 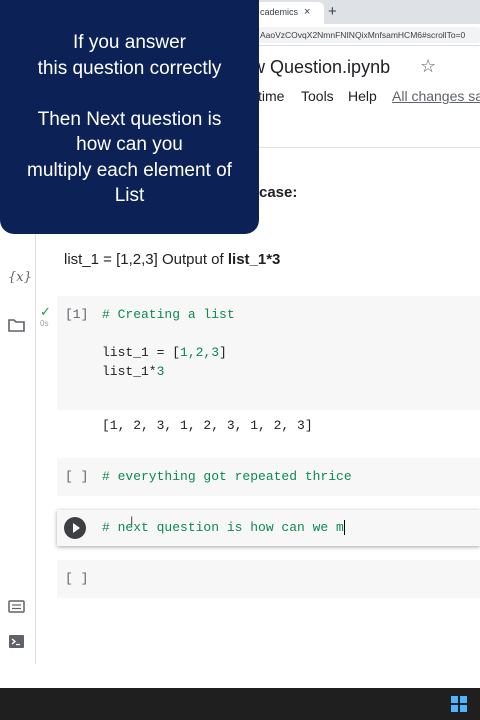 What do you see at coordinates (16, 641) in the screenshot?
I see `terminal-icon` at bounding box center [16, 641].